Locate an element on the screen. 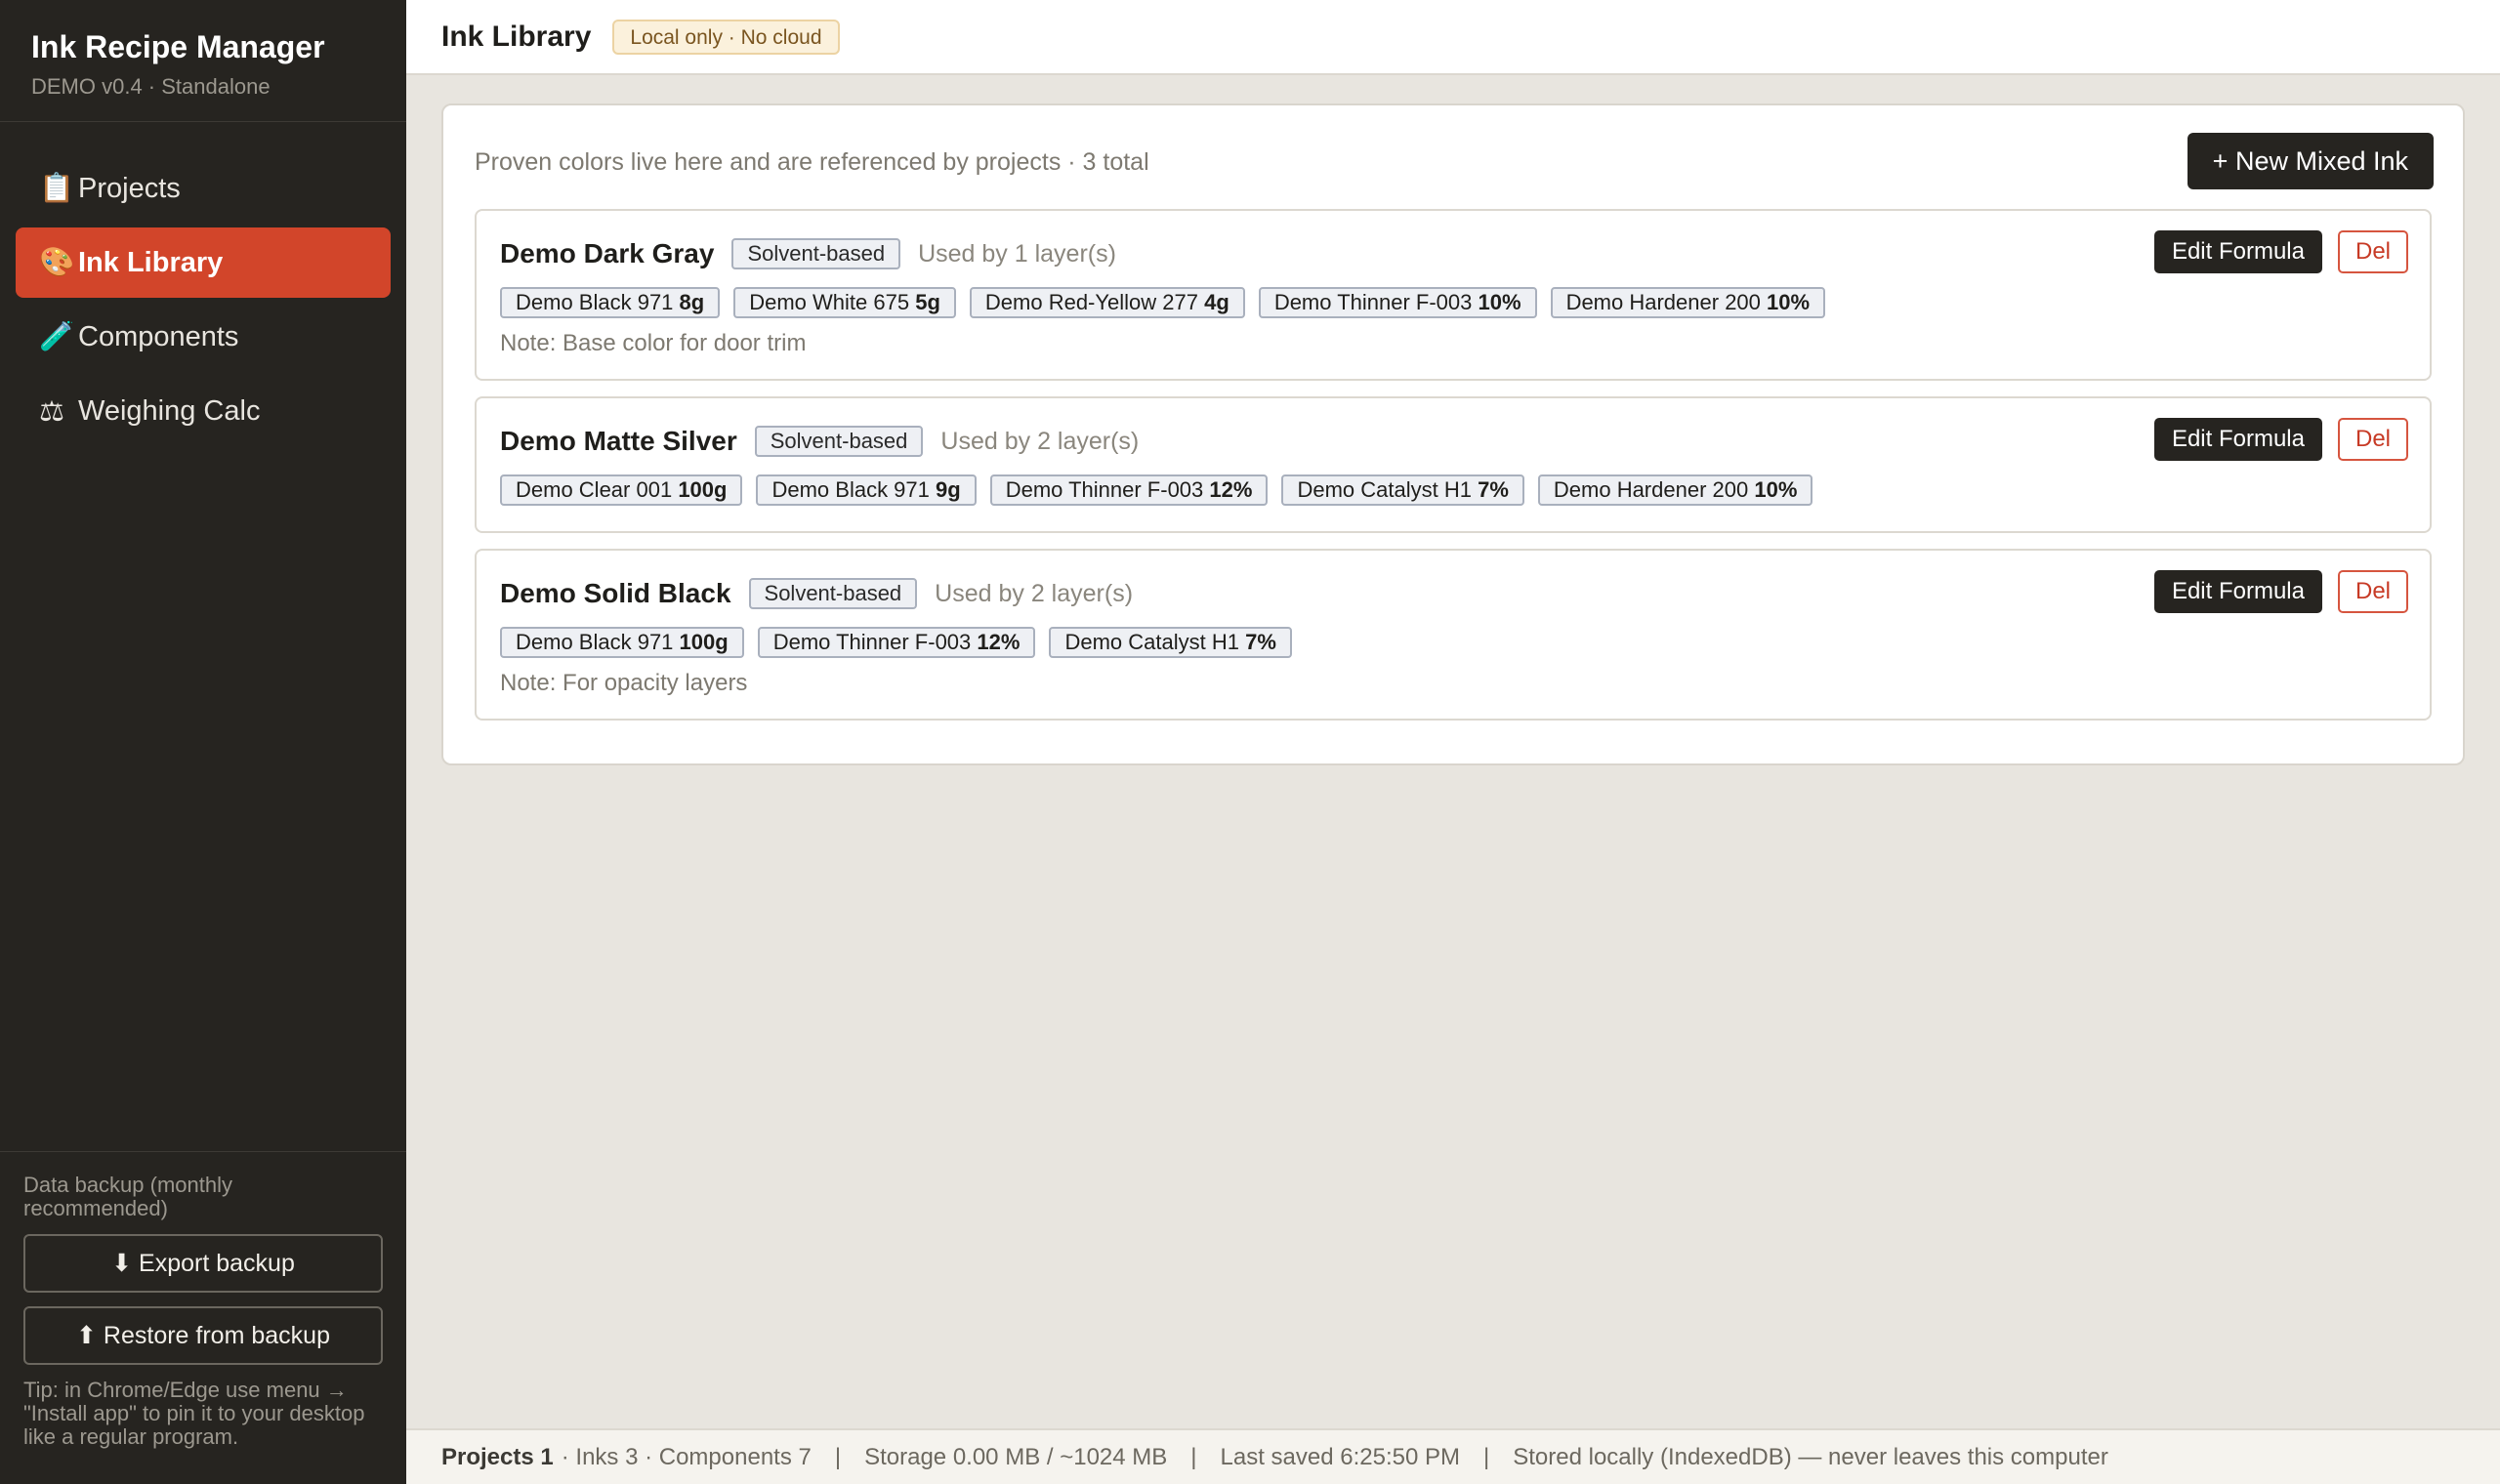 Image resolution: width=2500 pixels, height=1484 pixels. project-count: Projects 1 is located at coordinates (497, 1457).